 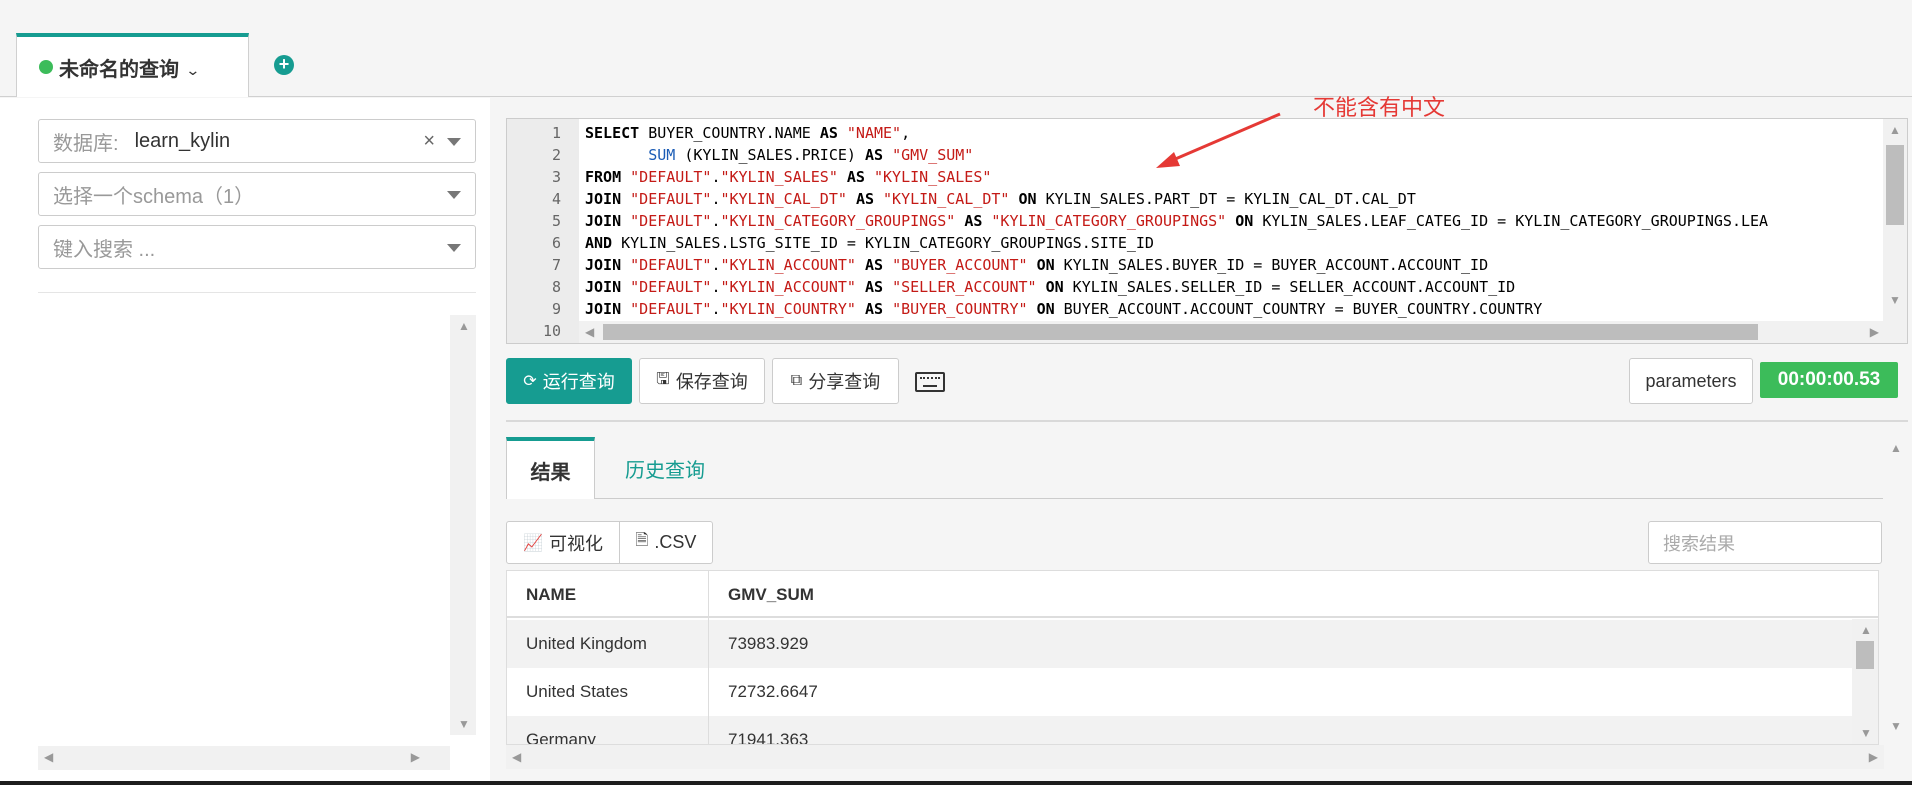 I want to click on taskbar-edge, so click(x=956, y=783).